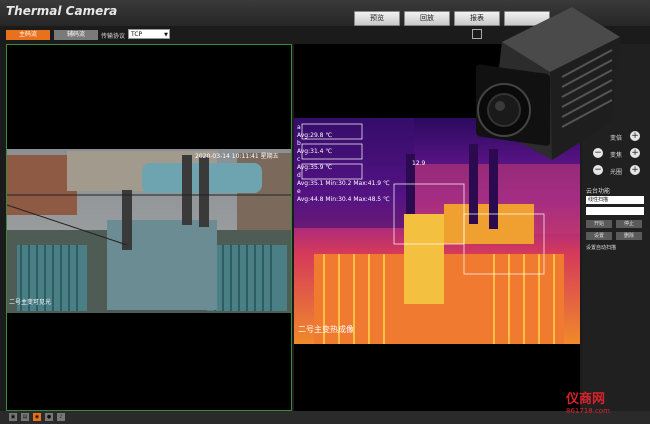 The image size is (650, 424). I want to click on region-a-label: a, so click(299, 127).